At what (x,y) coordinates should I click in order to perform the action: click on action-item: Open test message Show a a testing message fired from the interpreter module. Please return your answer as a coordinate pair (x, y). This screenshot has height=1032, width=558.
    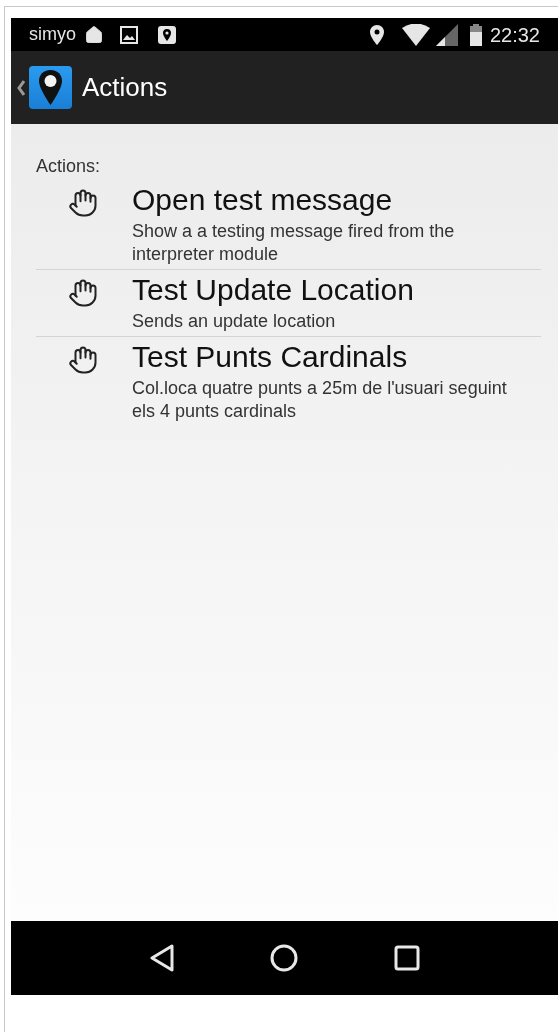
    Looking at the image, I should click on (288, 225).